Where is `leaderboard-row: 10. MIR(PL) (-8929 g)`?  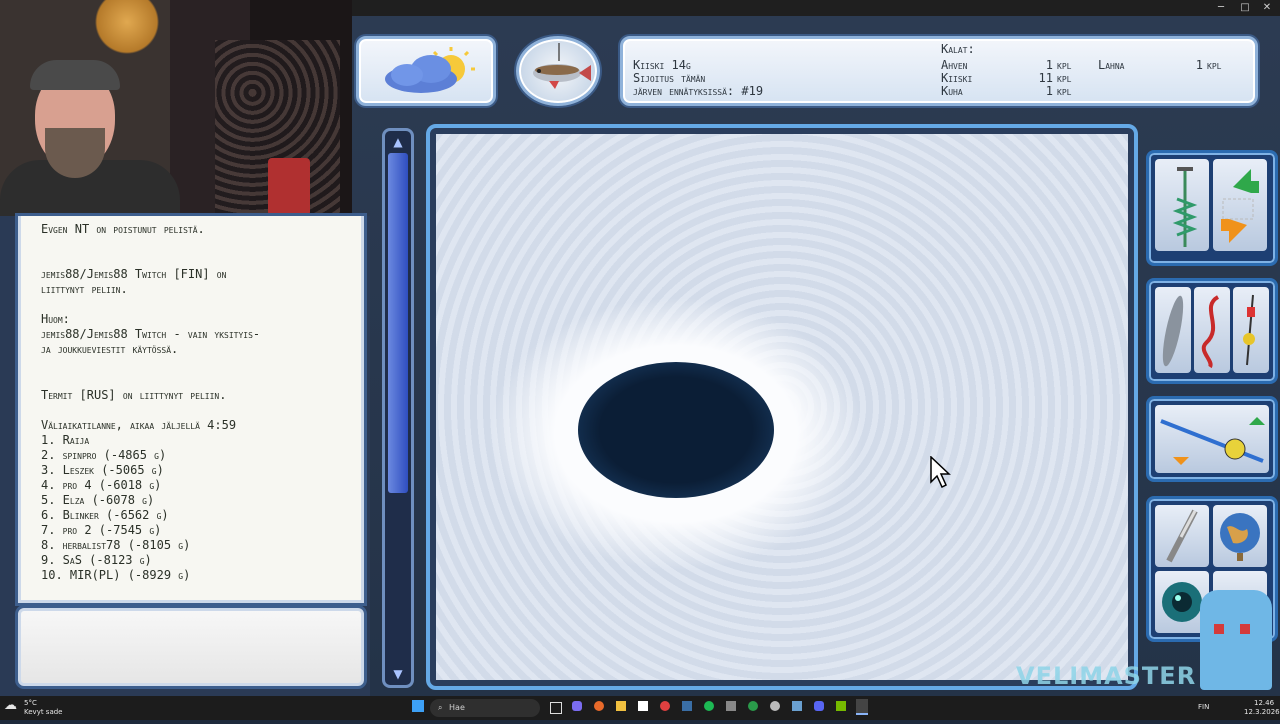
leaderboard-row: 10. MIR(PL) (-8929 g) is located at coordinates (116, 575).